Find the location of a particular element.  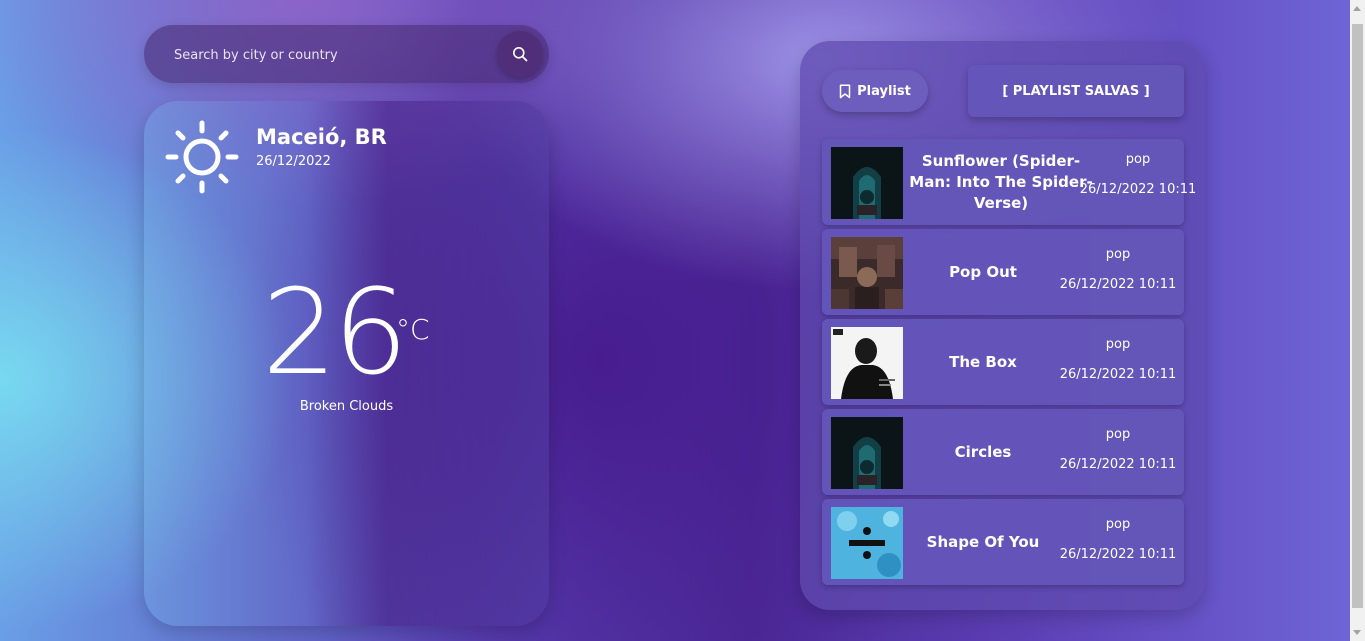

sun-icon is located at coordinates (202, 157).